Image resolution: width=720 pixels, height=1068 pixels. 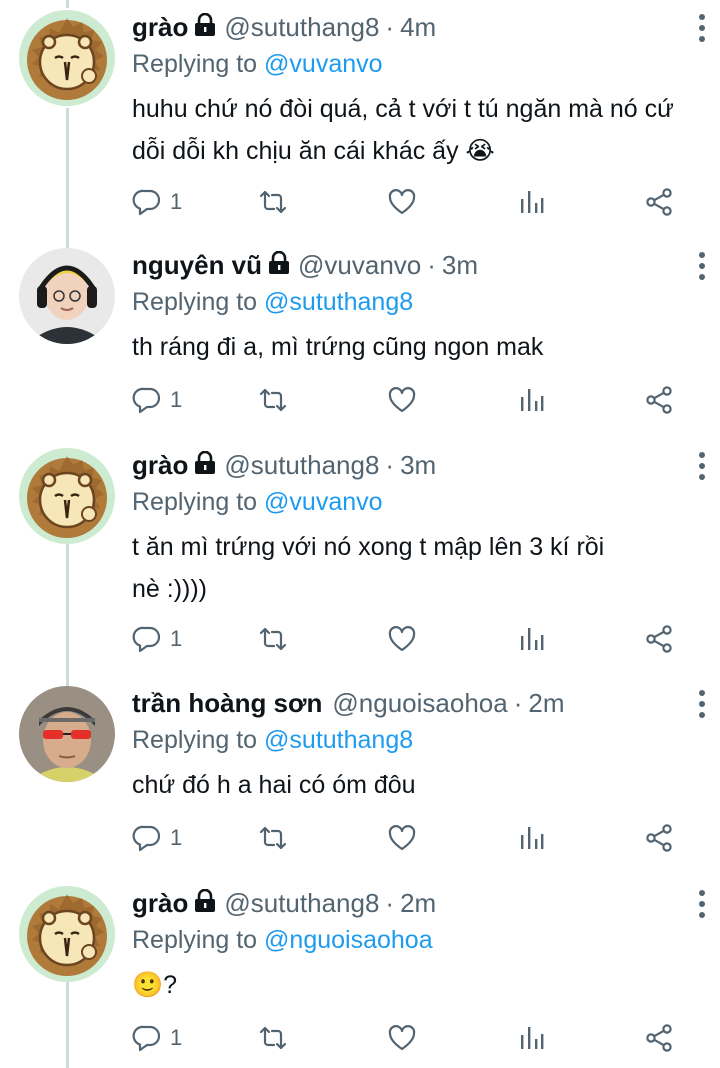 I want to click on user-avatar-image, so click(x=67, y=296).